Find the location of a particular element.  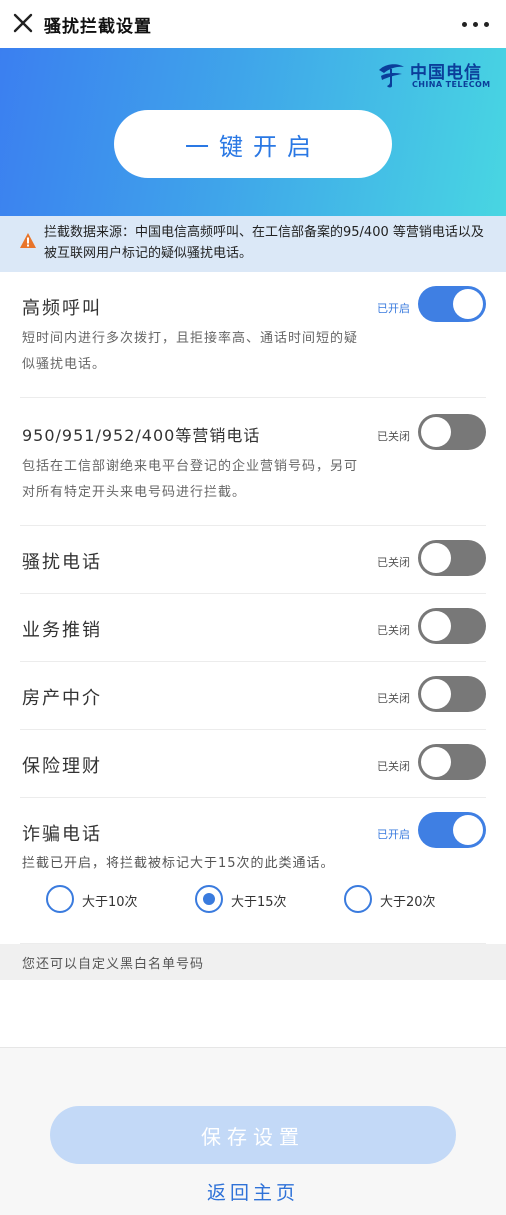

setting-fraud: 诈骗电话 已开启 is located at coordinates (253, 871).